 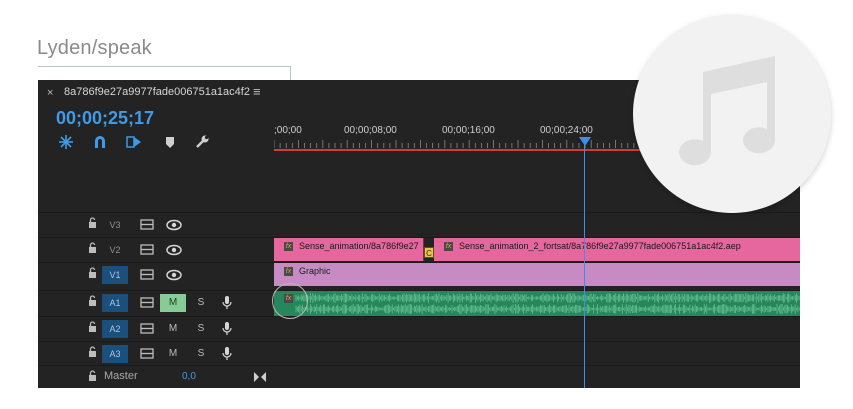 I want to click on track-header-a3: A3 M S, so click(x=156, y=353).